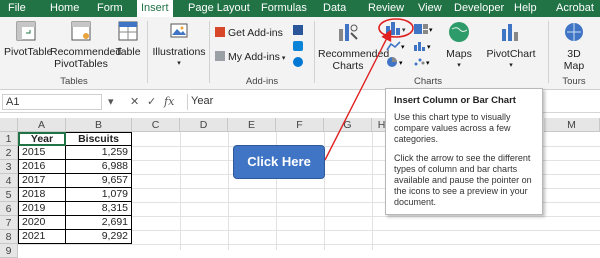  Describe the element at coordinates (455, 100) in the screenshot. I see `tooltip-title: Insert Column or Bar Chart` at that location.